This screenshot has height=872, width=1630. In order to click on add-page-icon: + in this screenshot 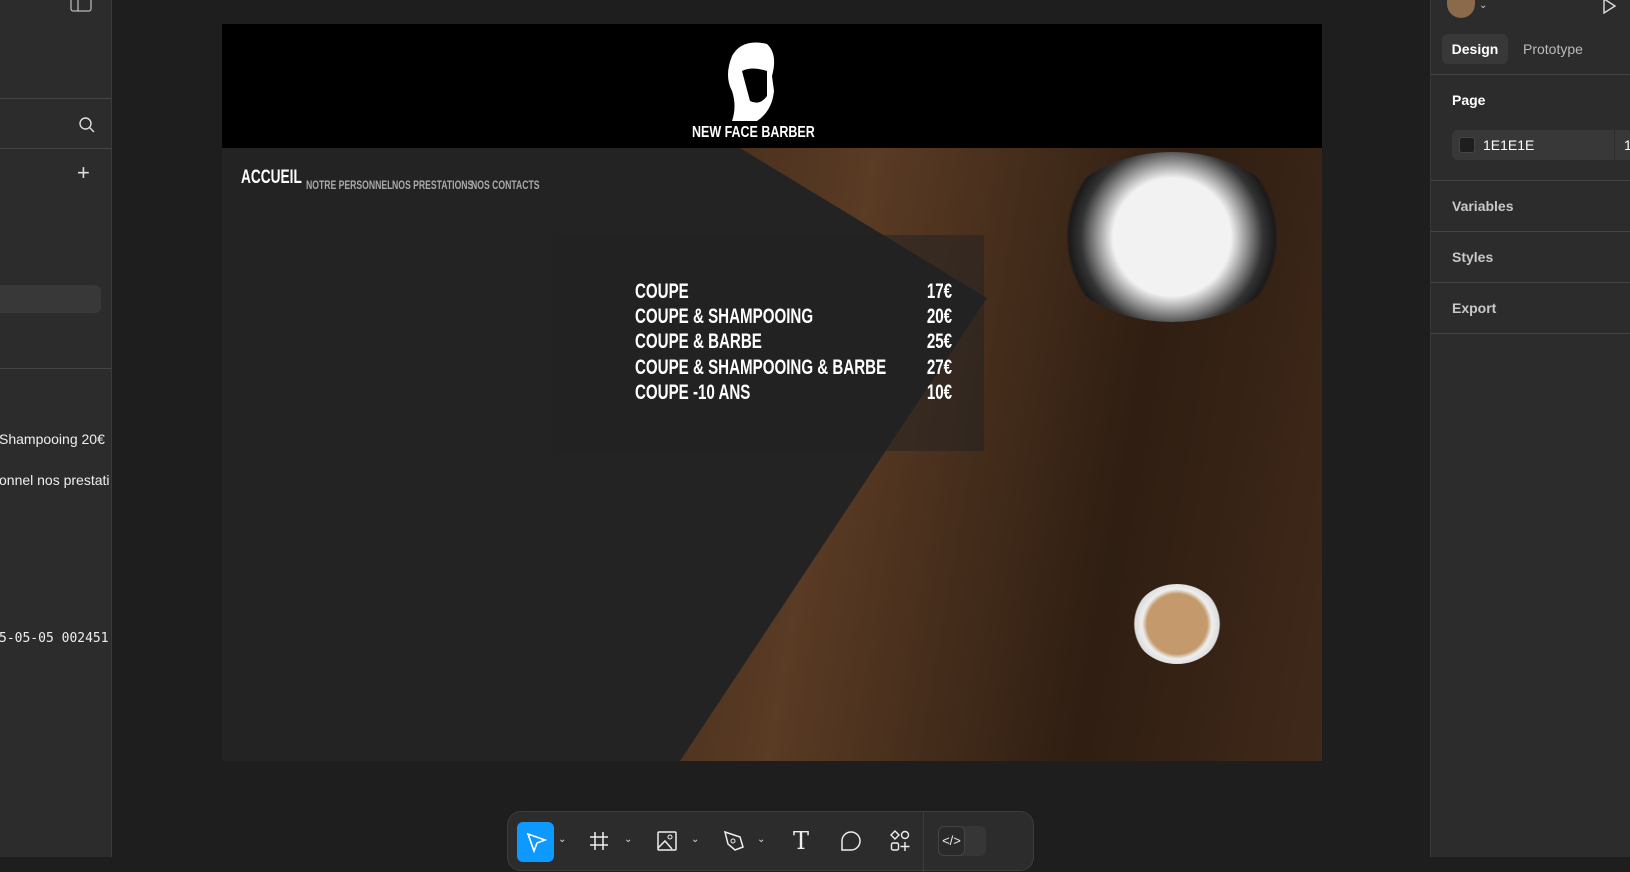, I will do `click(83, 173)`.